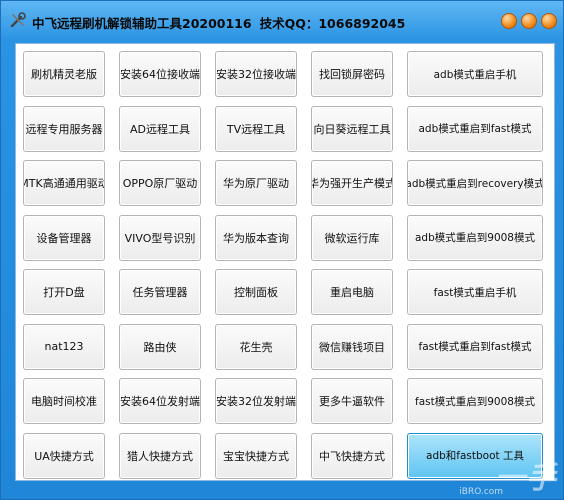  Describe the element at coordinates (160, 74) in the screenshot. I see `tool-button-2: 安装64位接收端` at that location.